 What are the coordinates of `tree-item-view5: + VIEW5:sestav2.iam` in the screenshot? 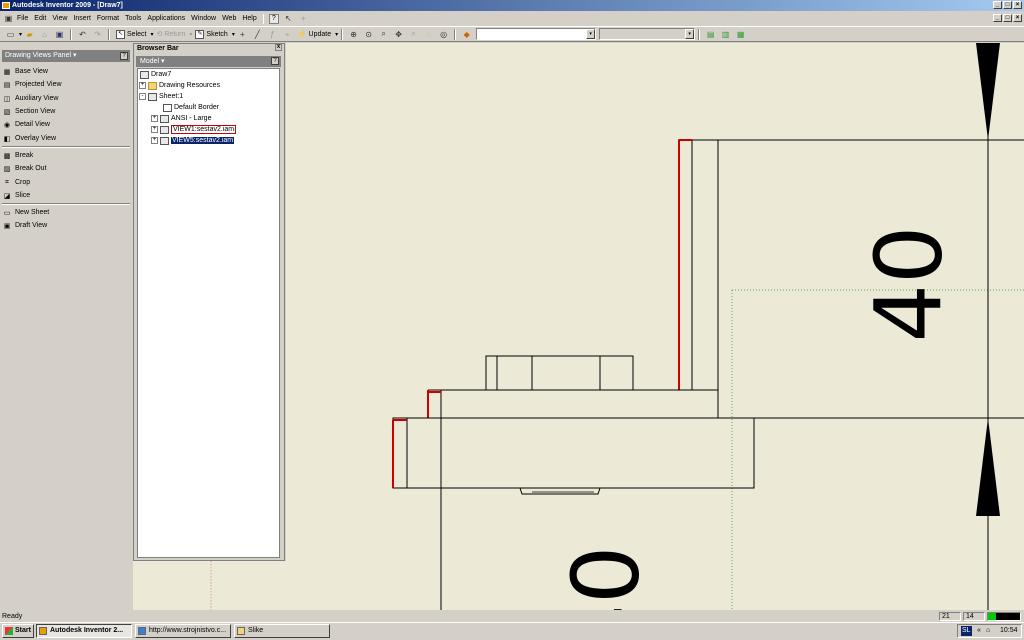 It's located at (193, 140).